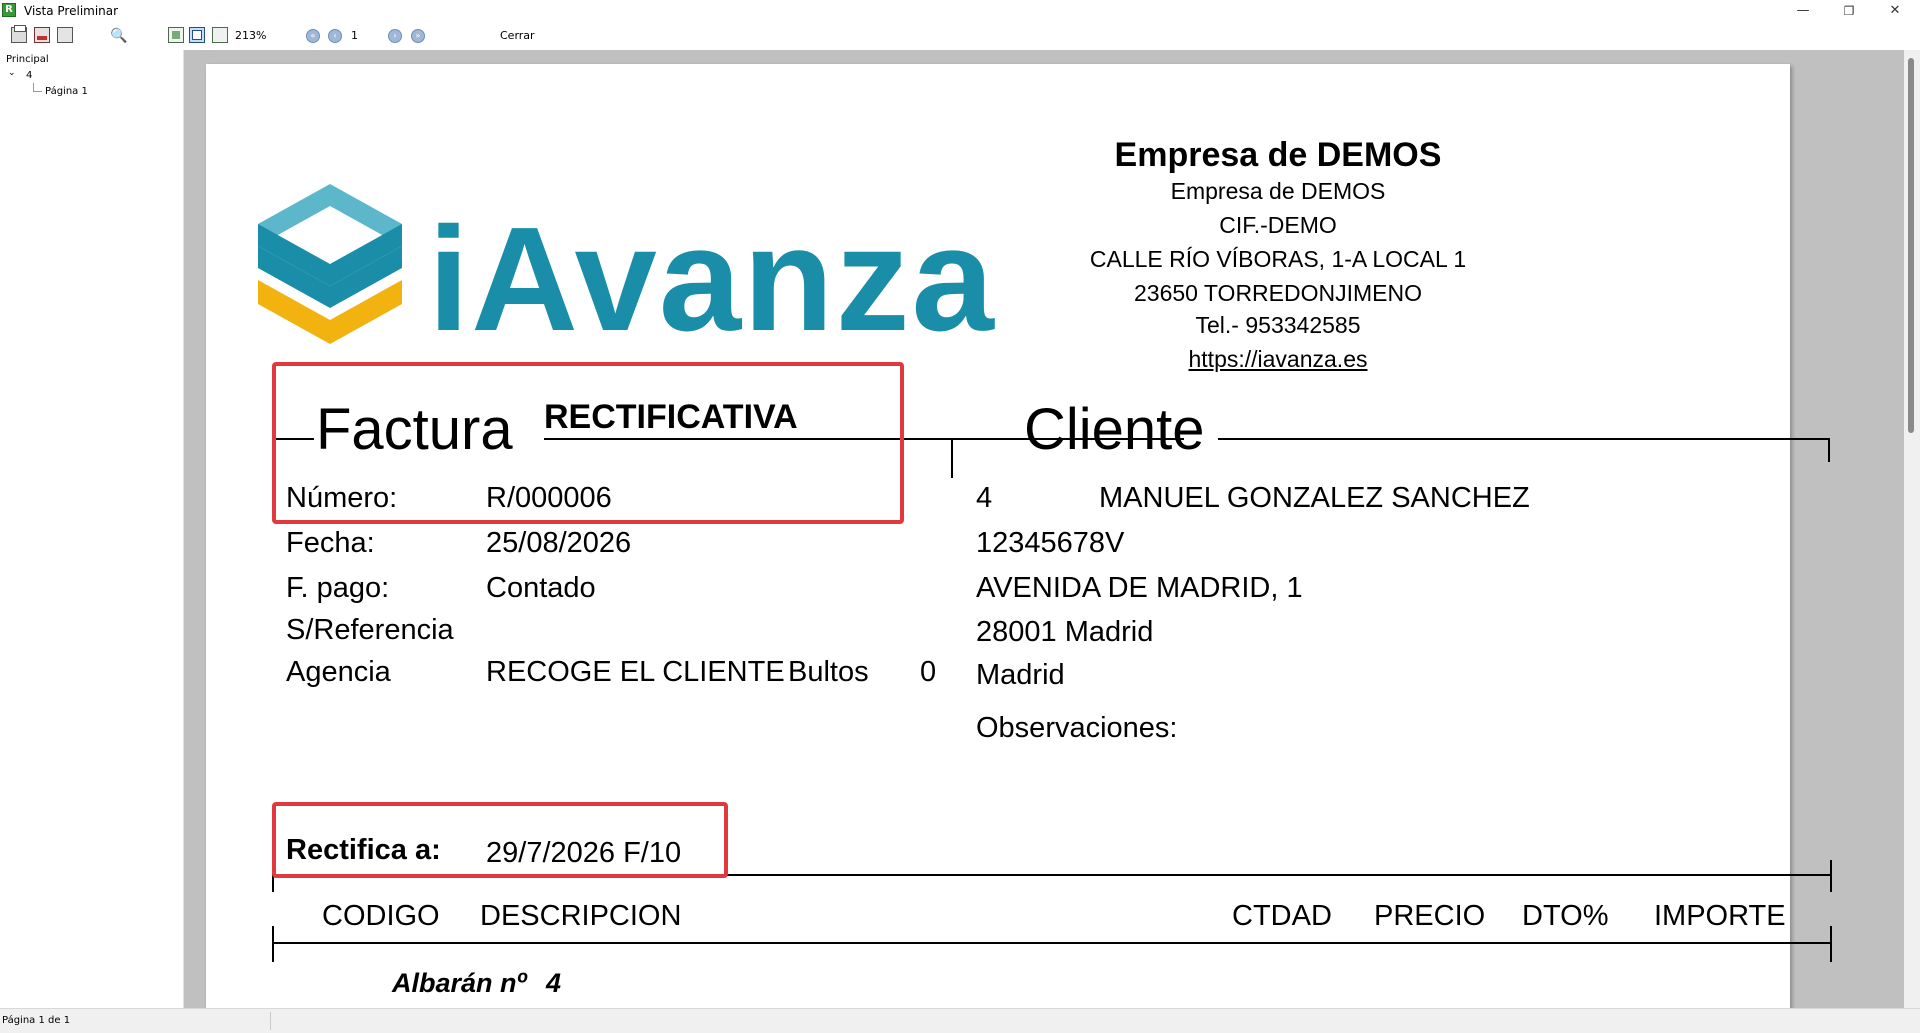 The width and height of the screenshot is (1920, 1033). I want to click on table-header-rule, so click(1052, 943).